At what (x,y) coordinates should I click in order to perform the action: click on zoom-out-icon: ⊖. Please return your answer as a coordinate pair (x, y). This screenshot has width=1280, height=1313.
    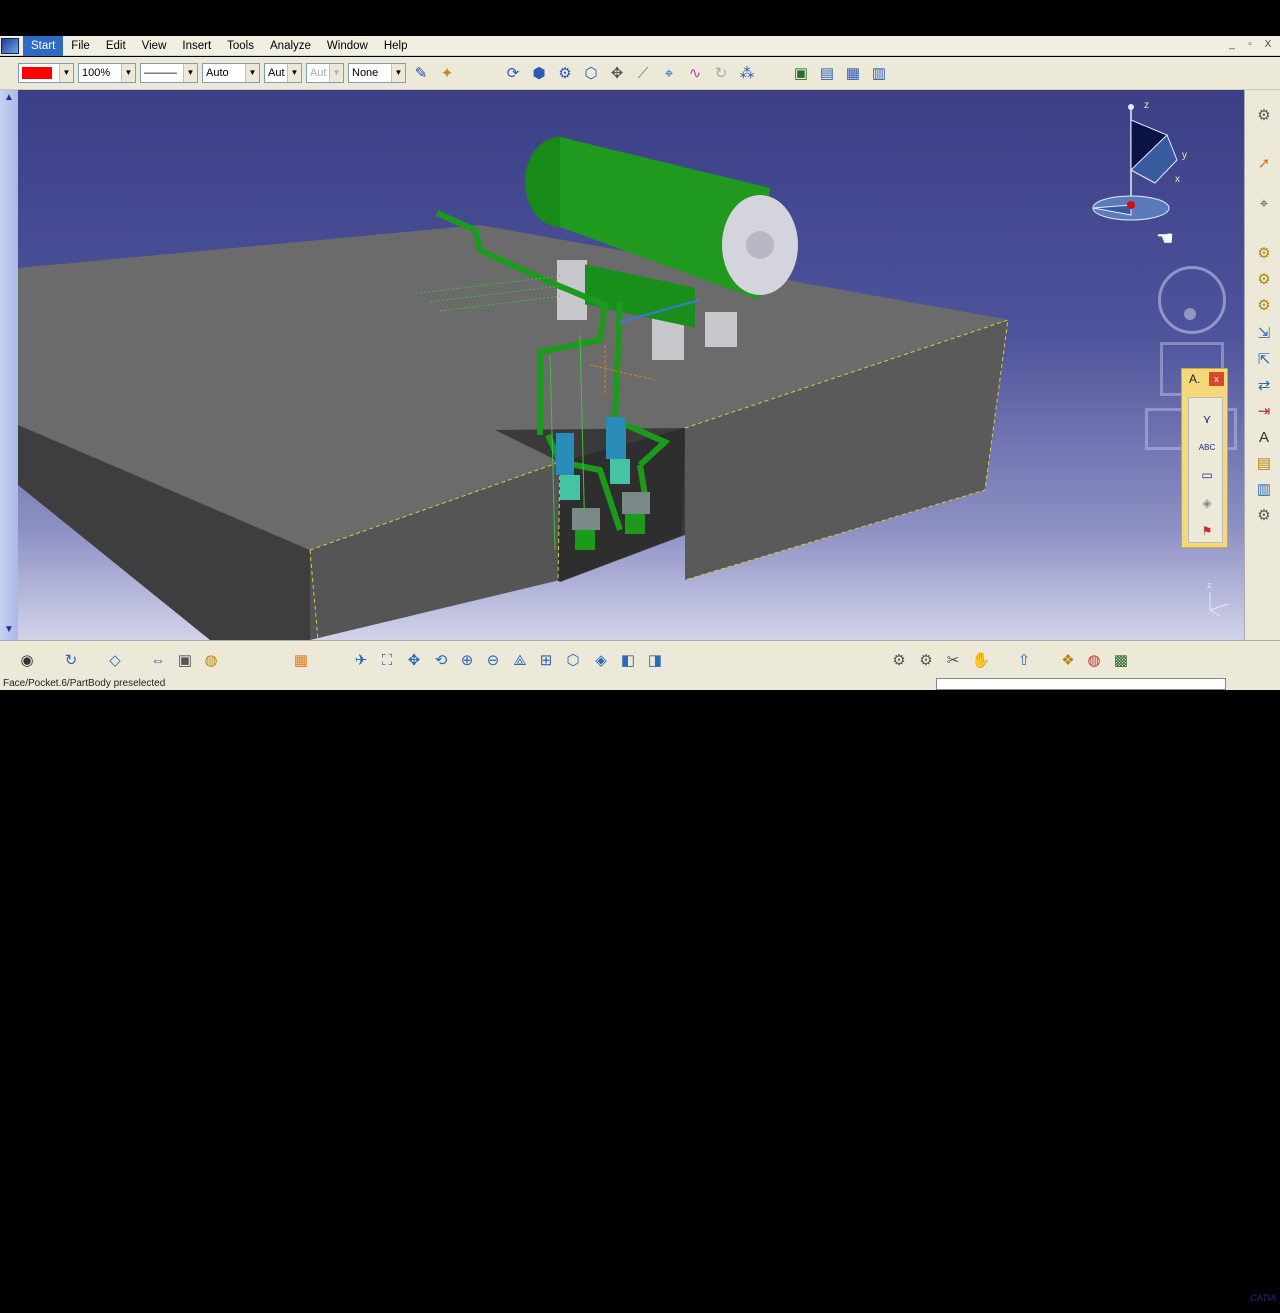
    Looking at the image, I should click on (493, 660).